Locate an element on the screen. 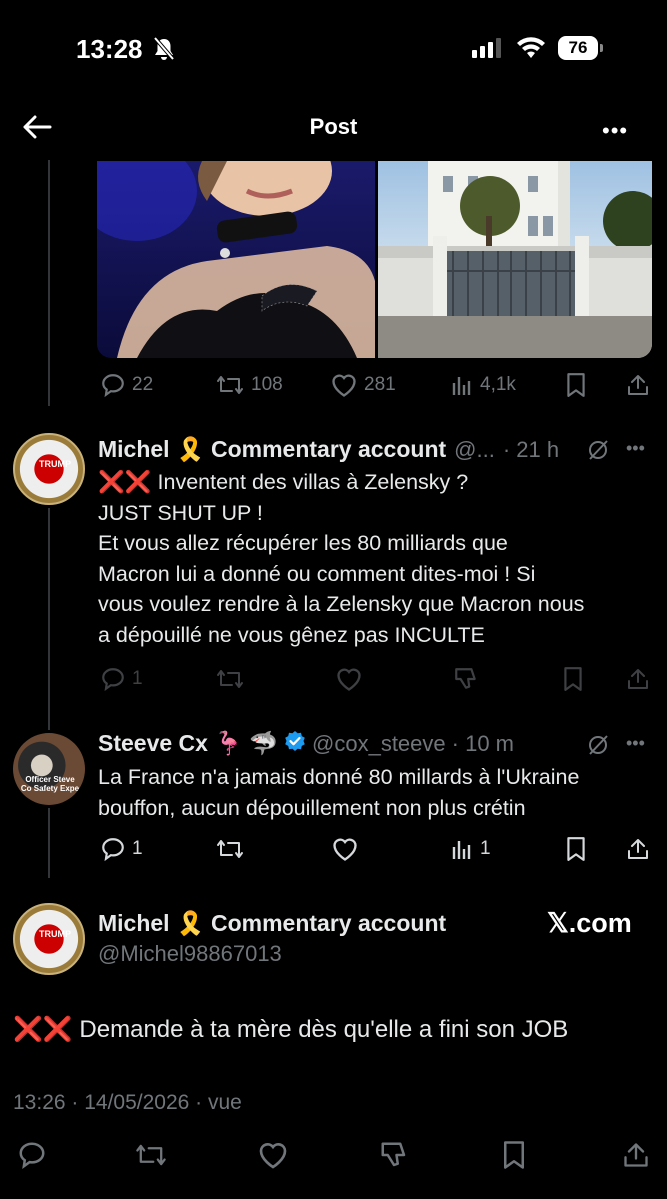 Image resolution: width=667 pixels, height=1199 pixels. reply-line: JUST SHUT UP ! is located at coordinates (180, 512).